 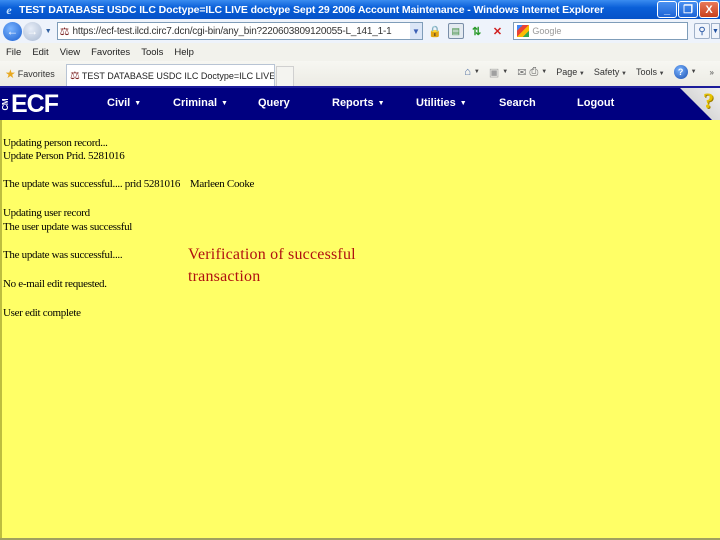 I want to click on nav-search-label: Search, so click(x=517, y=103).